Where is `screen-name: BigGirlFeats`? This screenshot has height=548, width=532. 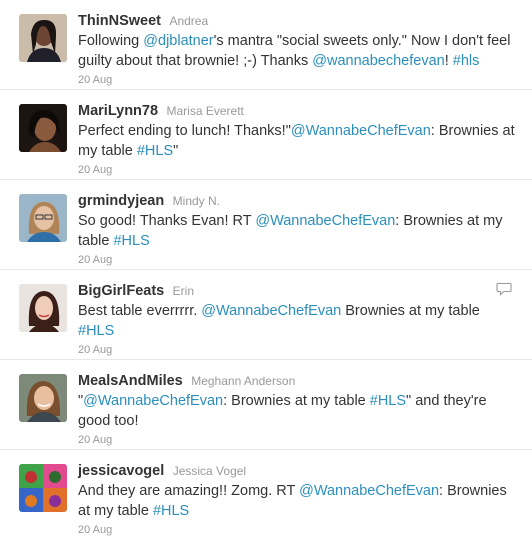 screen-name: BigGirlFeats is located at coordinates (121, 291).